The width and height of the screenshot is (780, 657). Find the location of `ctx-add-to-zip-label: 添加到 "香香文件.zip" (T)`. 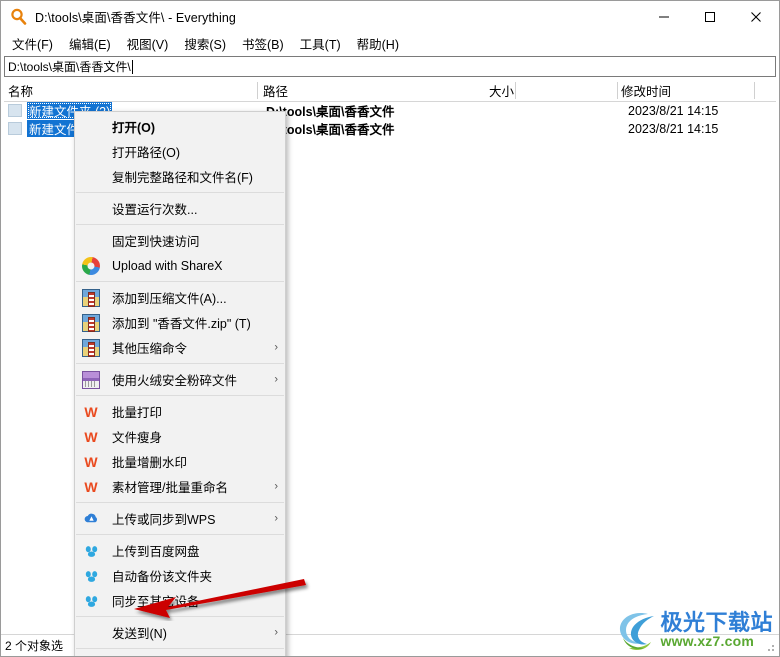

ctx-add-to-zip-label: 添加到 "香香文件.zip" (T) is located at coordinates (181, 324).